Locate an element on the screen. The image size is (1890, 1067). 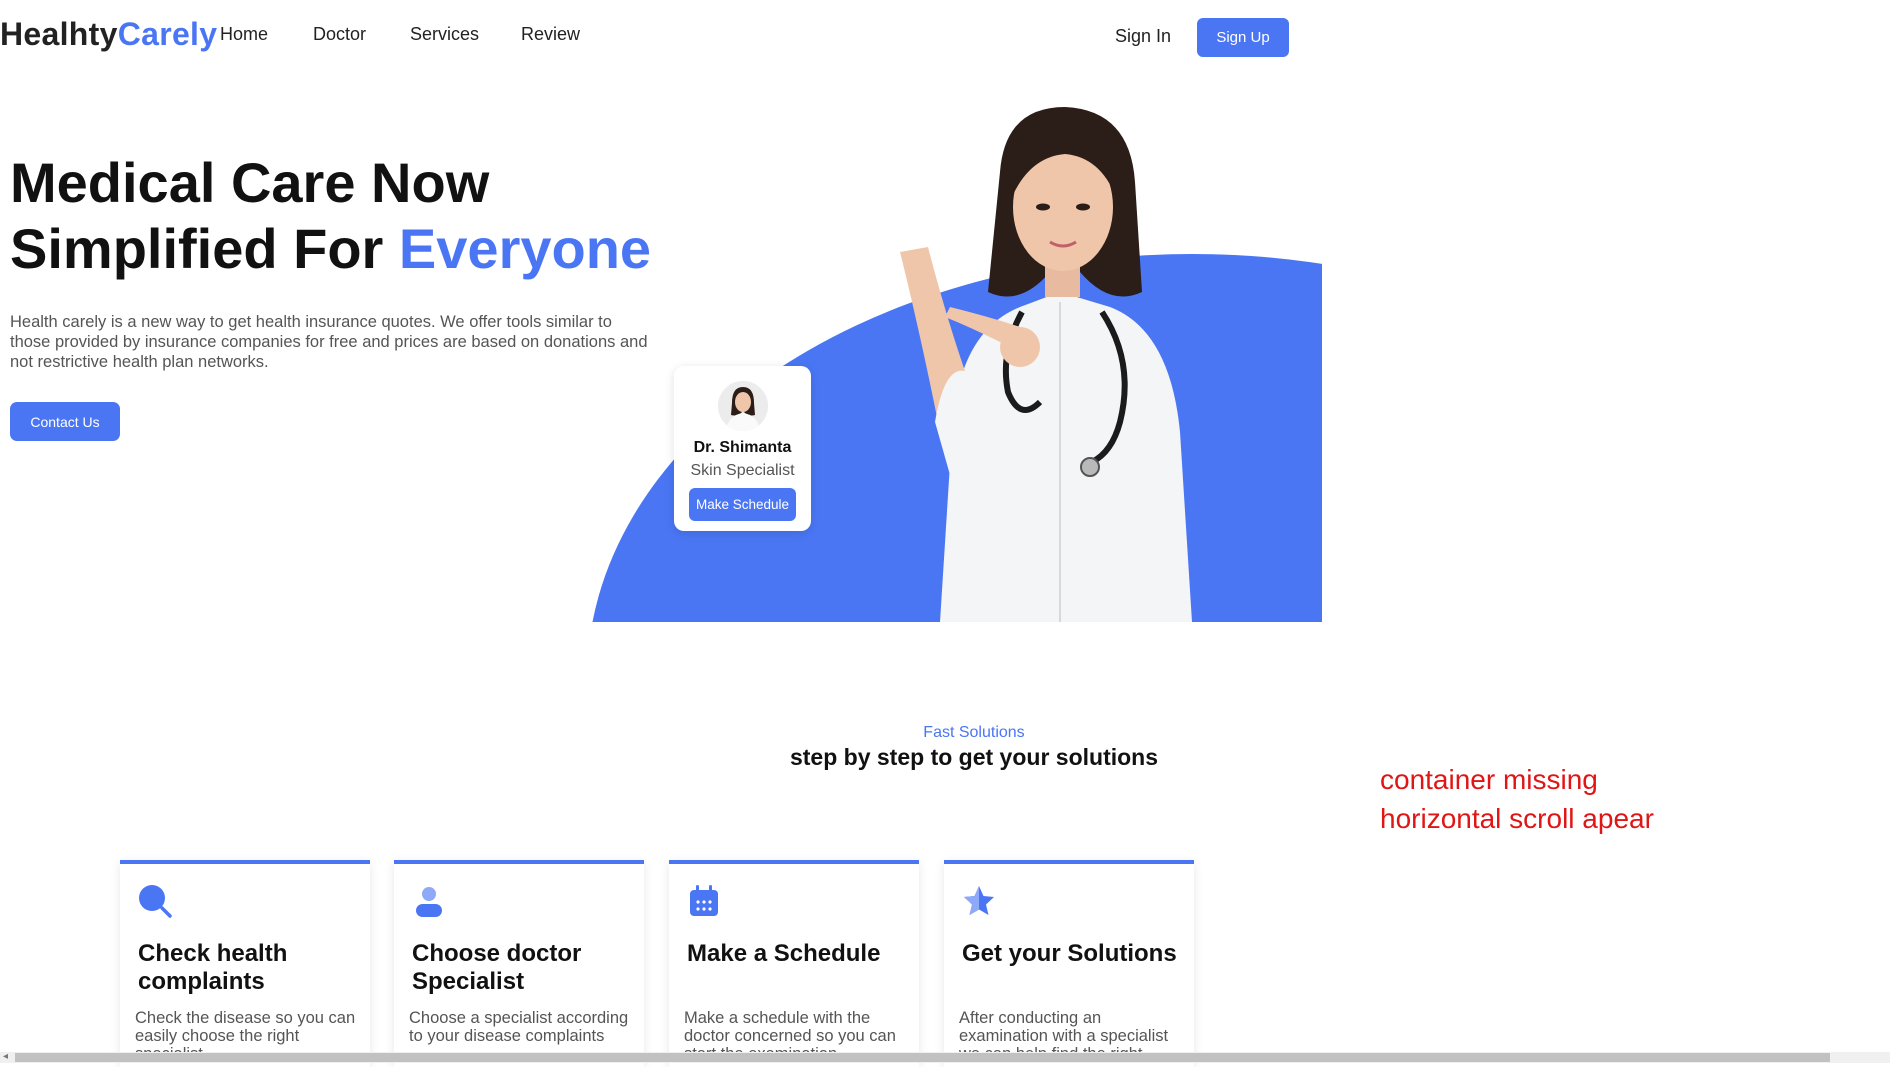
step-title: Get your Solutions is located at coordinates (1069, 953).